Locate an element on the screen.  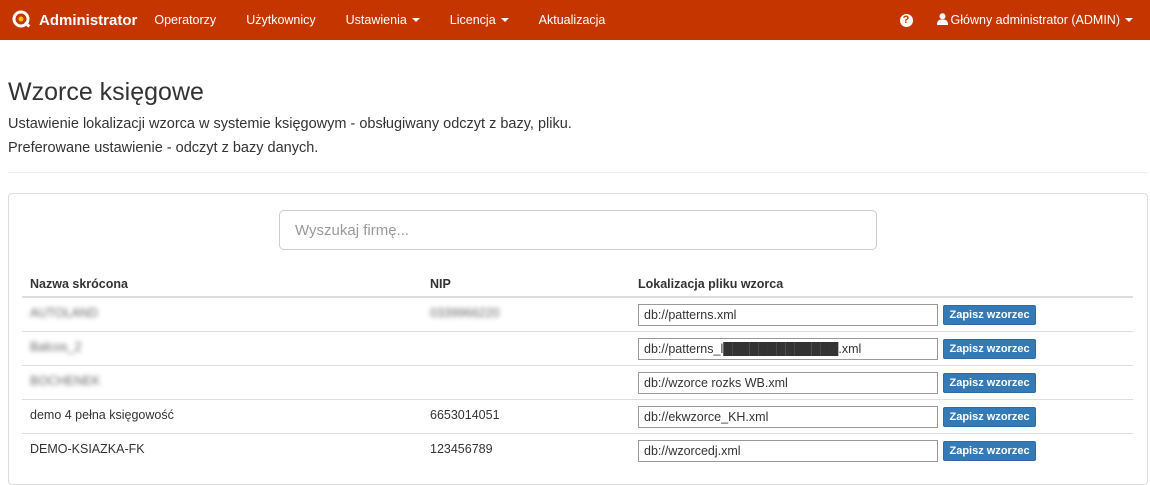
nip-value: 0339966220 is located at coordinates (465, 313).